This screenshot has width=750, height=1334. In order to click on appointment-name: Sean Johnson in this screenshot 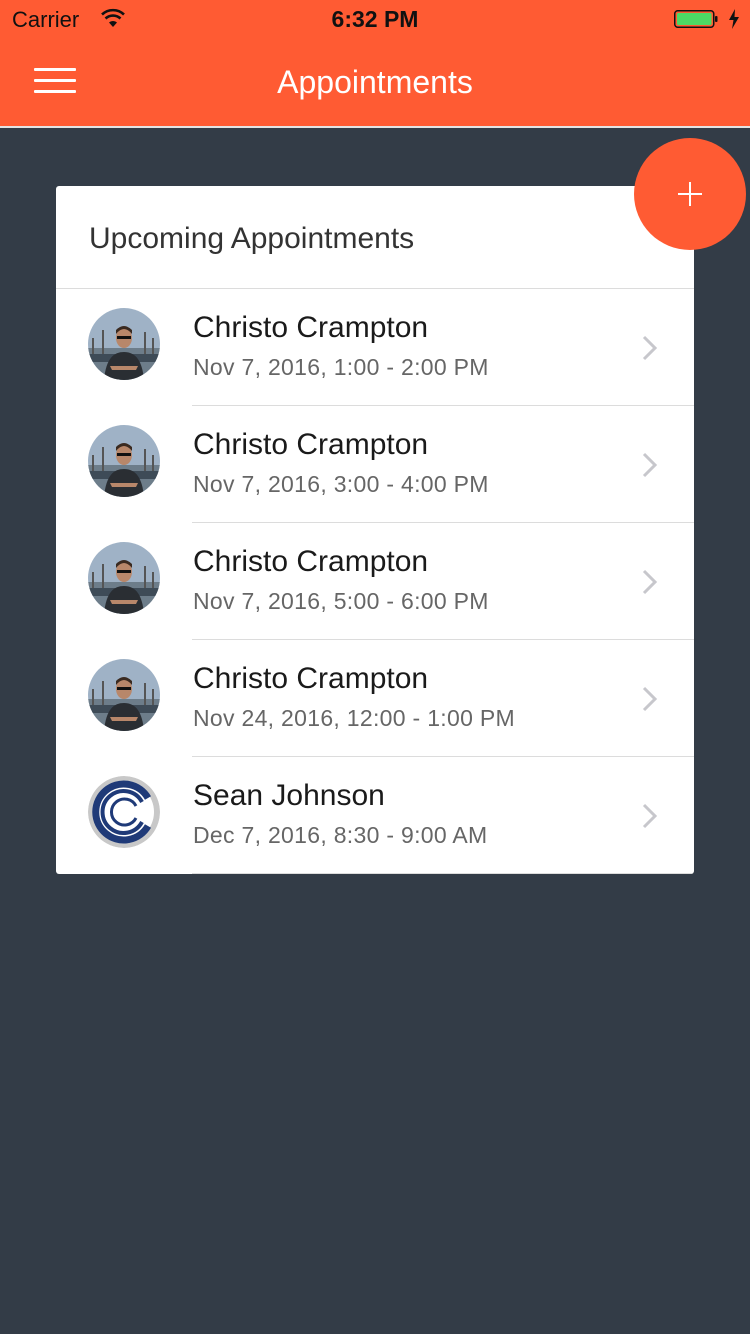, I will do `click(289, 795)`.